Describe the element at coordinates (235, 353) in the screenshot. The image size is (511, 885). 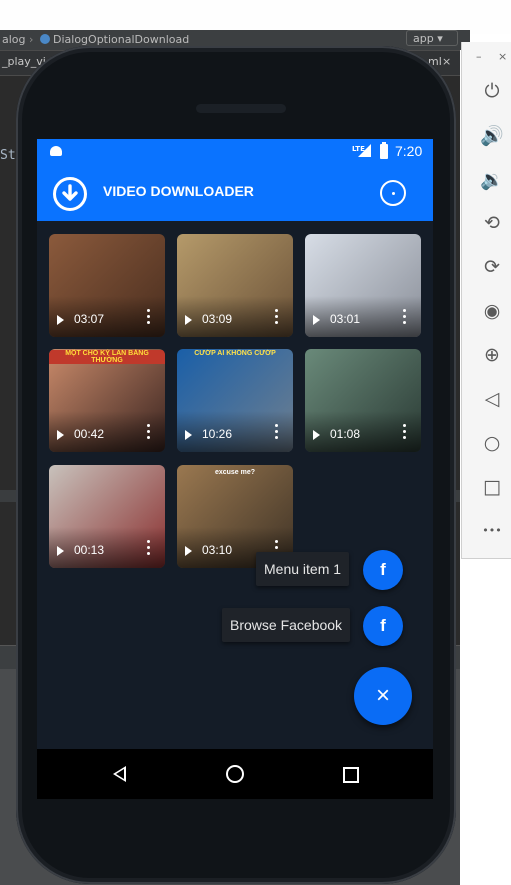
I see `thumbnail-caption: CƯỚP AI KHÔNG CƯỚP` at that location.